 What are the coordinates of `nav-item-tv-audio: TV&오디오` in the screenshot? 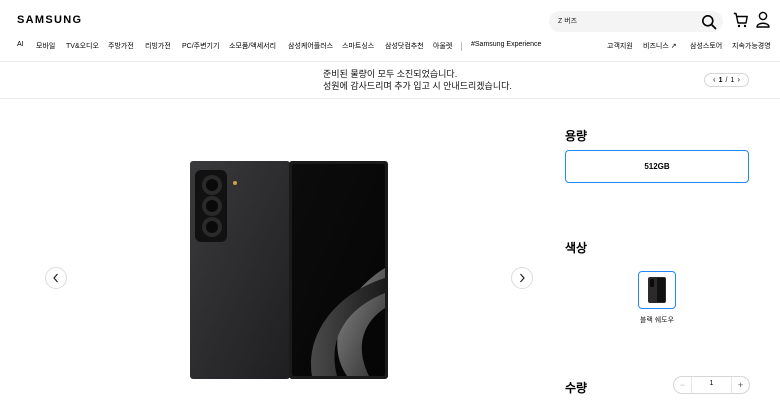 It's located at (82, 46).